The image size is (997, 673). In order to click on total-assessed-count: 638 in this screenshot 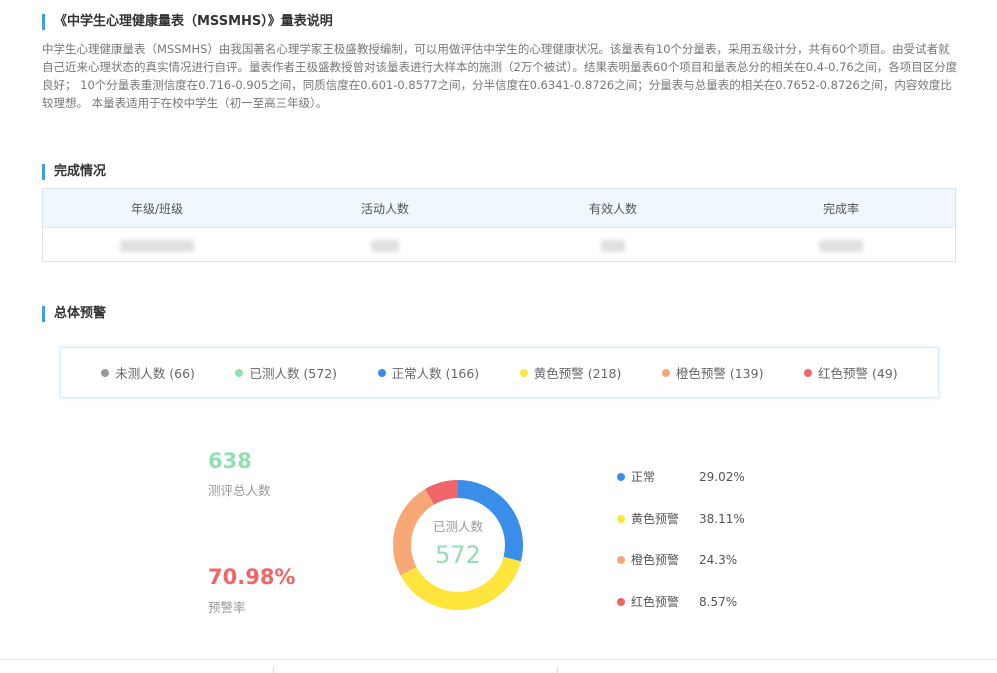, I will do `click(230, 461)`.